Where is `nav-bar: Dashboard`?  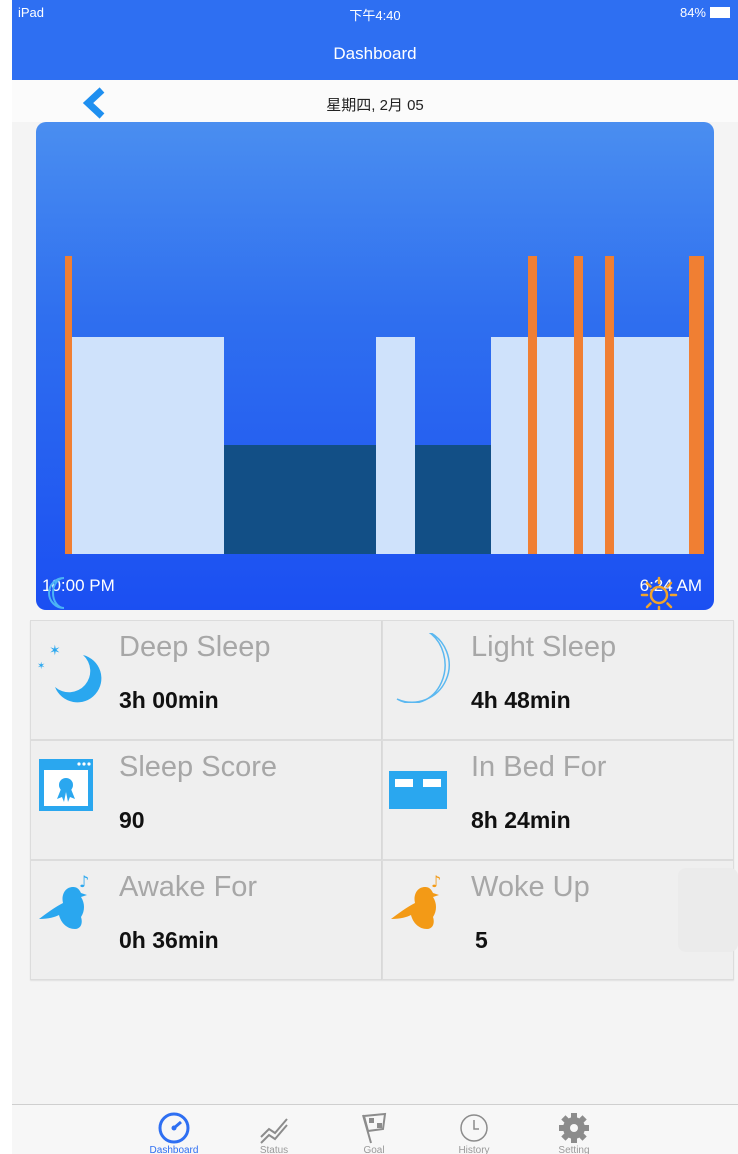
nav-bar: Dashboard is located at coordinates (375, 54).